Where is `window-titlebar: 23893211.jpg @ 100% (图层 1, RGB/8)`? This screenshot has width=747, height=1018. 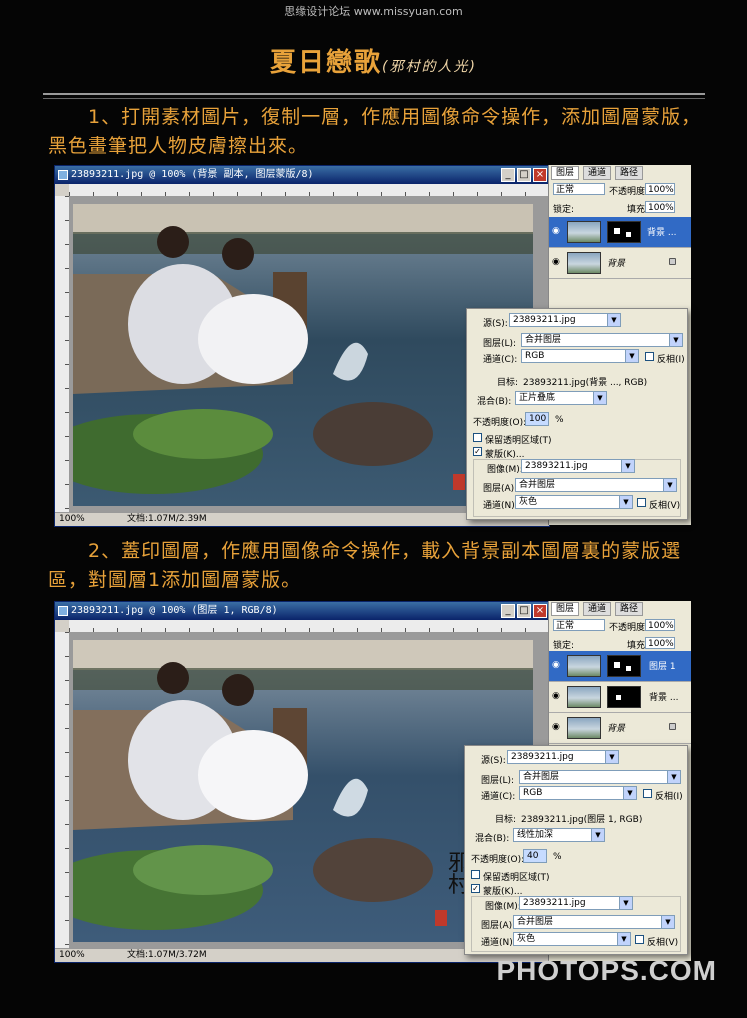
window-titlebar: 23893211.jpg @ 100% (图层 1, RGB/8) is located at coordinates (302, 611).